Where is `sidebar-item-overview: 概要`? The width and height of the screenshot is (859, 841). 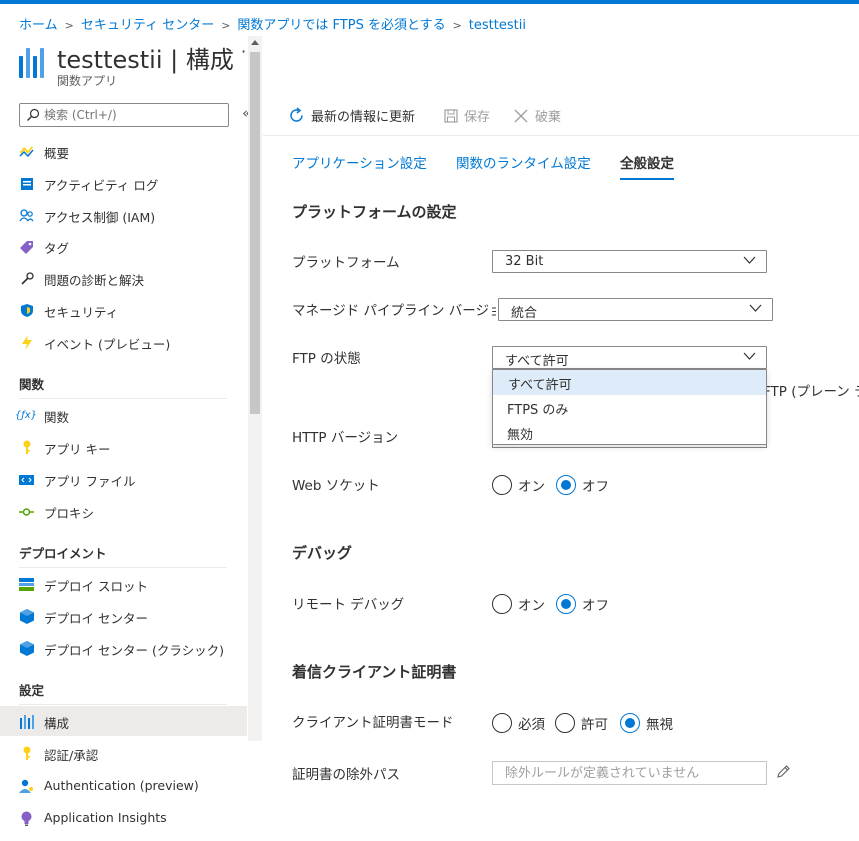 sidebar-item-overview: 概要 is located at coordinates (123, 151).